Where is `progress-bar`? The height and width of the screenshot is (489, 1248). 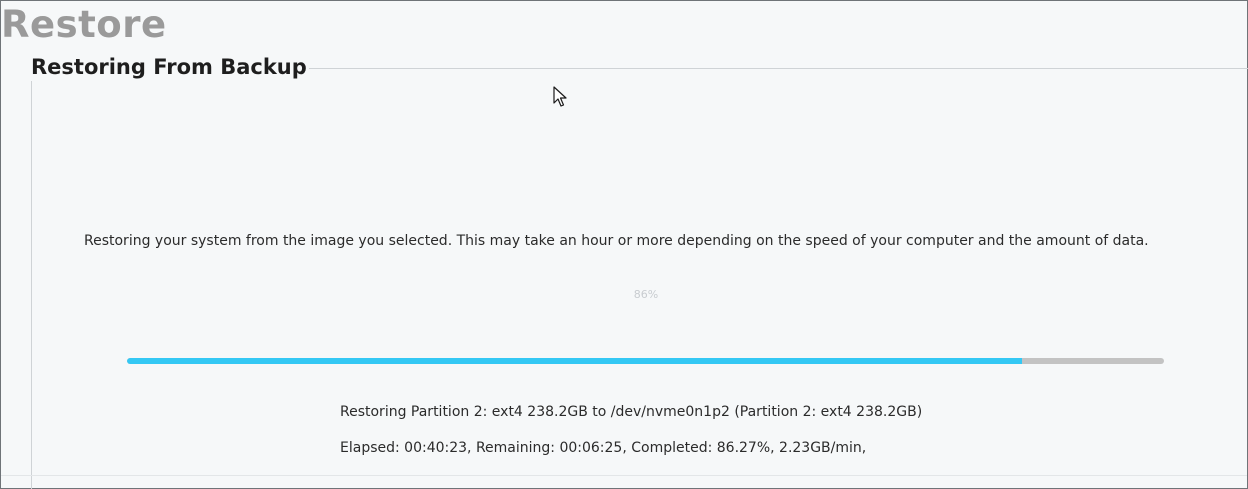 progress-bar is located at coordinates (645, 361).